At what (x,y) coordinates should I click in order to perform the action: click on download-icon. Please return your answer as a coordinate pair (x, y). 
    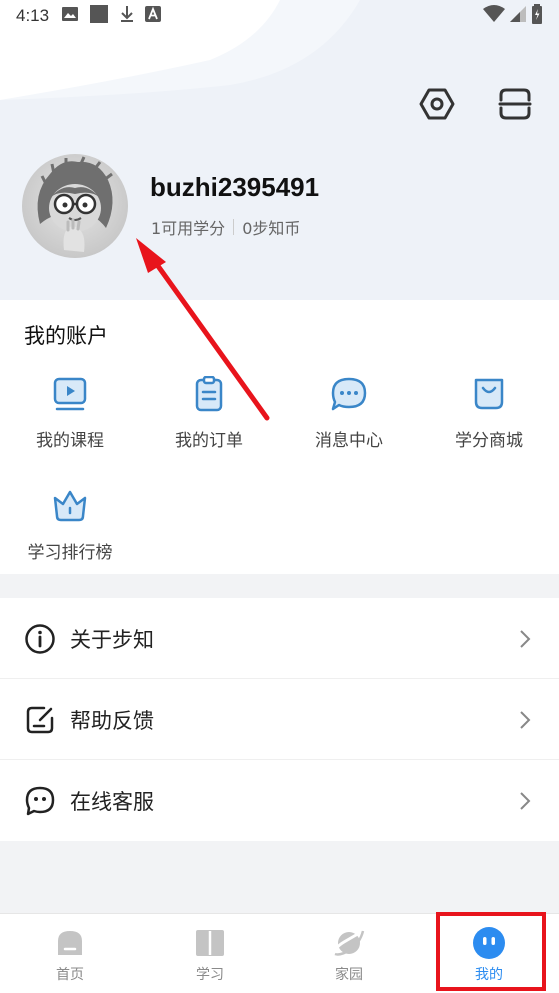
    Looking at the image, I should click on (127, 16).